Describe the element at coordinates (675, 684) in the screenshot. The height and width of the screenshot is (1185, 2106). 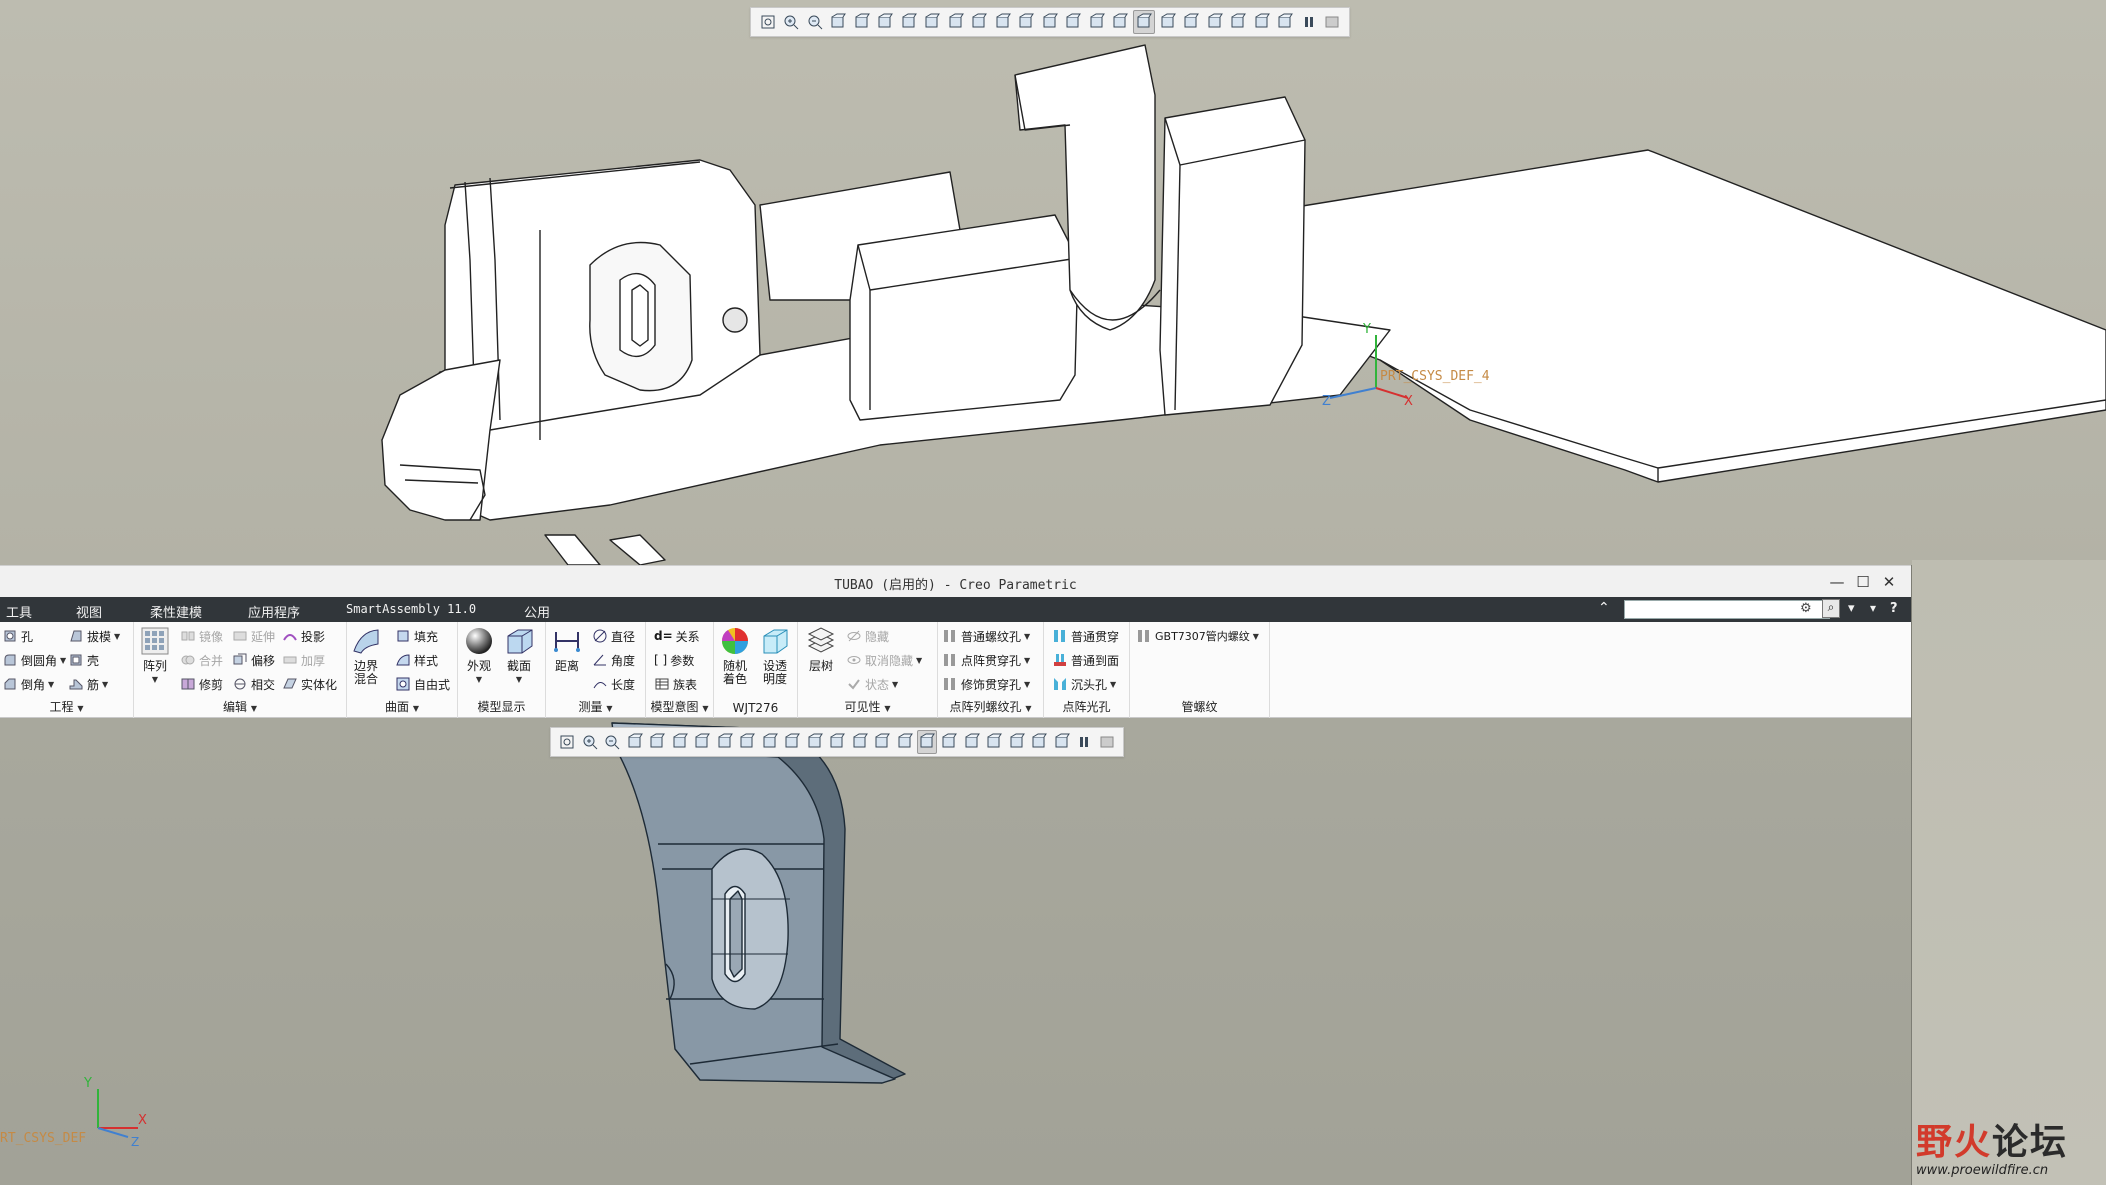
I see `family-table-button: 族表` at that location.